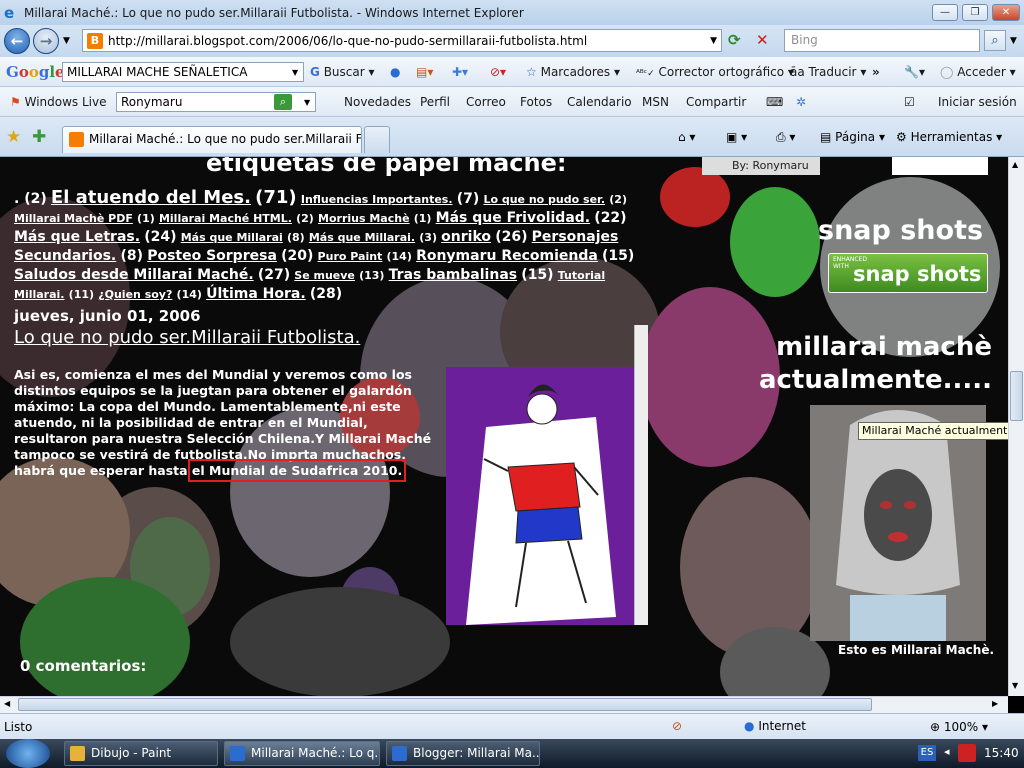 The height and width of the screenshot is (768, 1024). I want to click on checkbox-icon: ☑, so click(909, 102).